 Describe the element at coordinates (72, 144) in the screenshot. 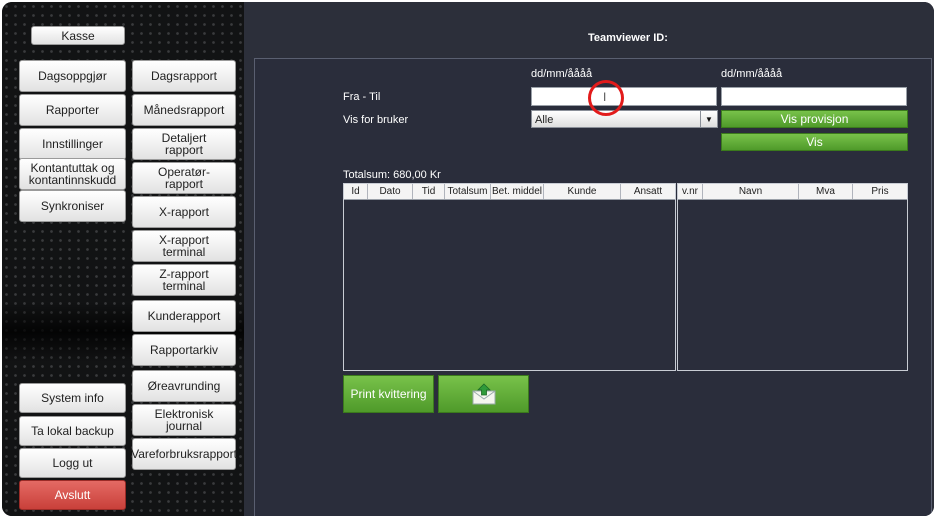

I see `innstillinger-button: Innstillinger` at that location.